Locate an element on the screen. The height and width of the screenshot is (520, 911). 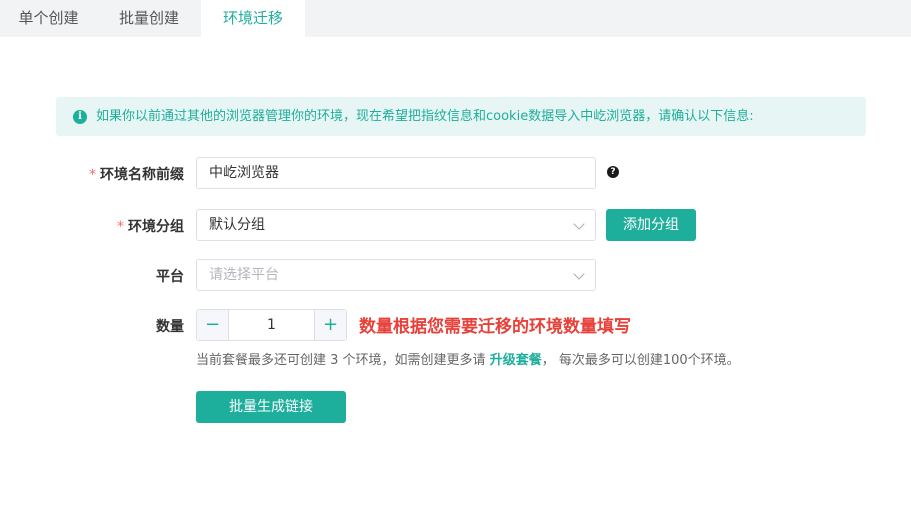
hint-text-after: ， 每次最多可以创建100个环境。 is located at coordinates (640, 360).